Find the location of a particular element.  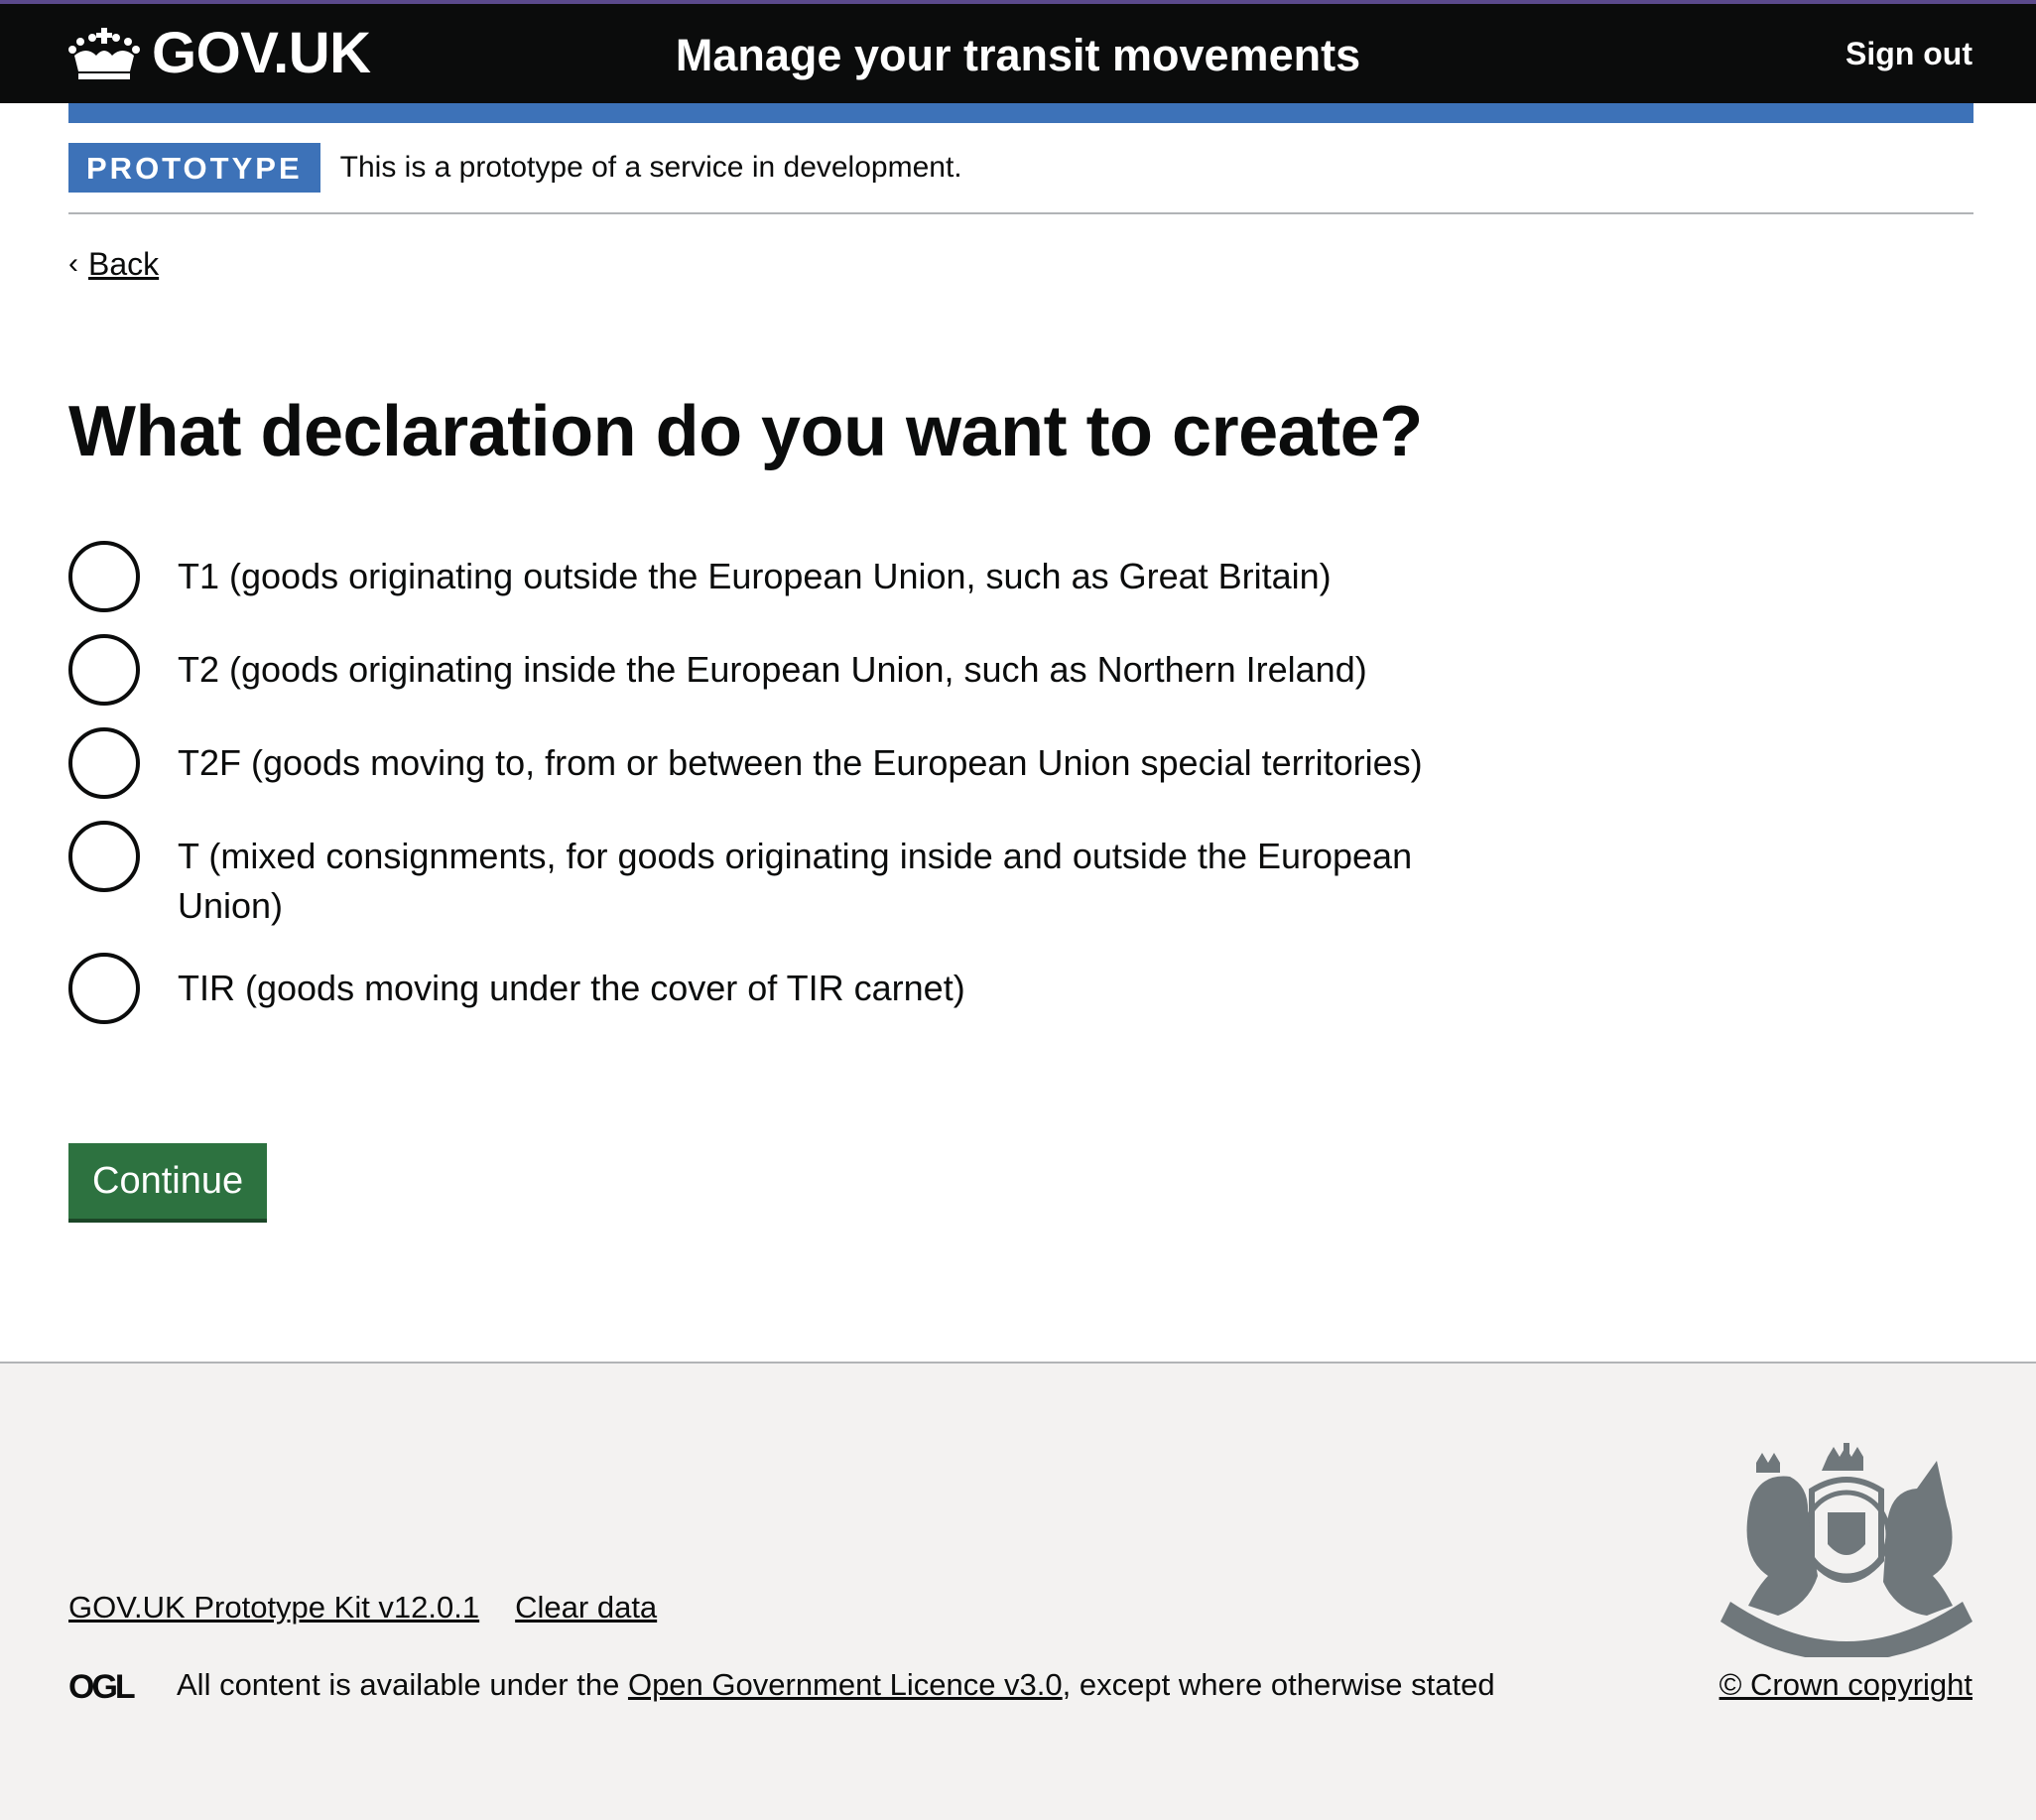

service-name: Manage your transit movements is located at coordinates (1018, 55).